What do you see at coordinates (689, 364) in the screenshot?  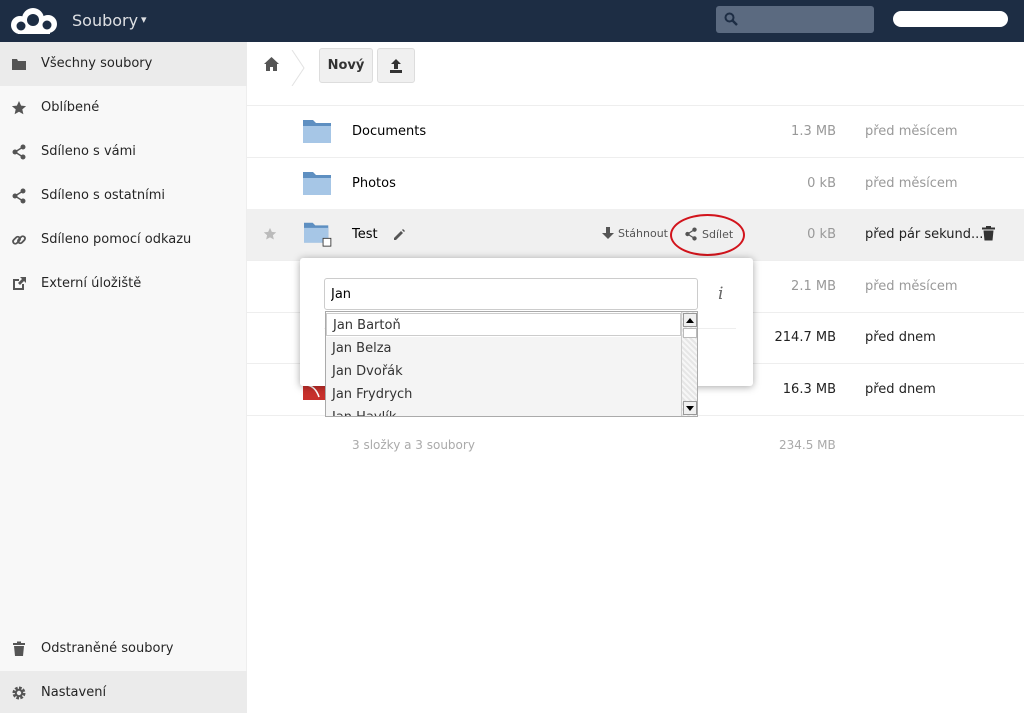 I see `autocomplete-scrollbar` at bounding box center [689, 364].